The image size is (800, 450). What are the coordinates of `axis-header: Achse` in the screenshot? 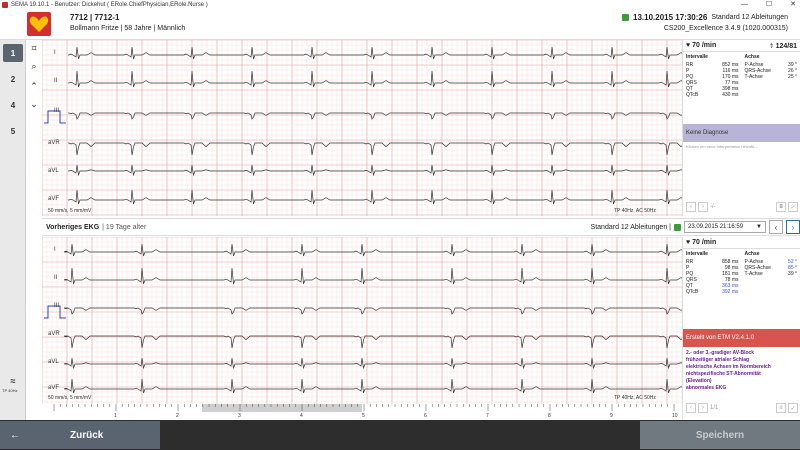 It's located at (752, 57).